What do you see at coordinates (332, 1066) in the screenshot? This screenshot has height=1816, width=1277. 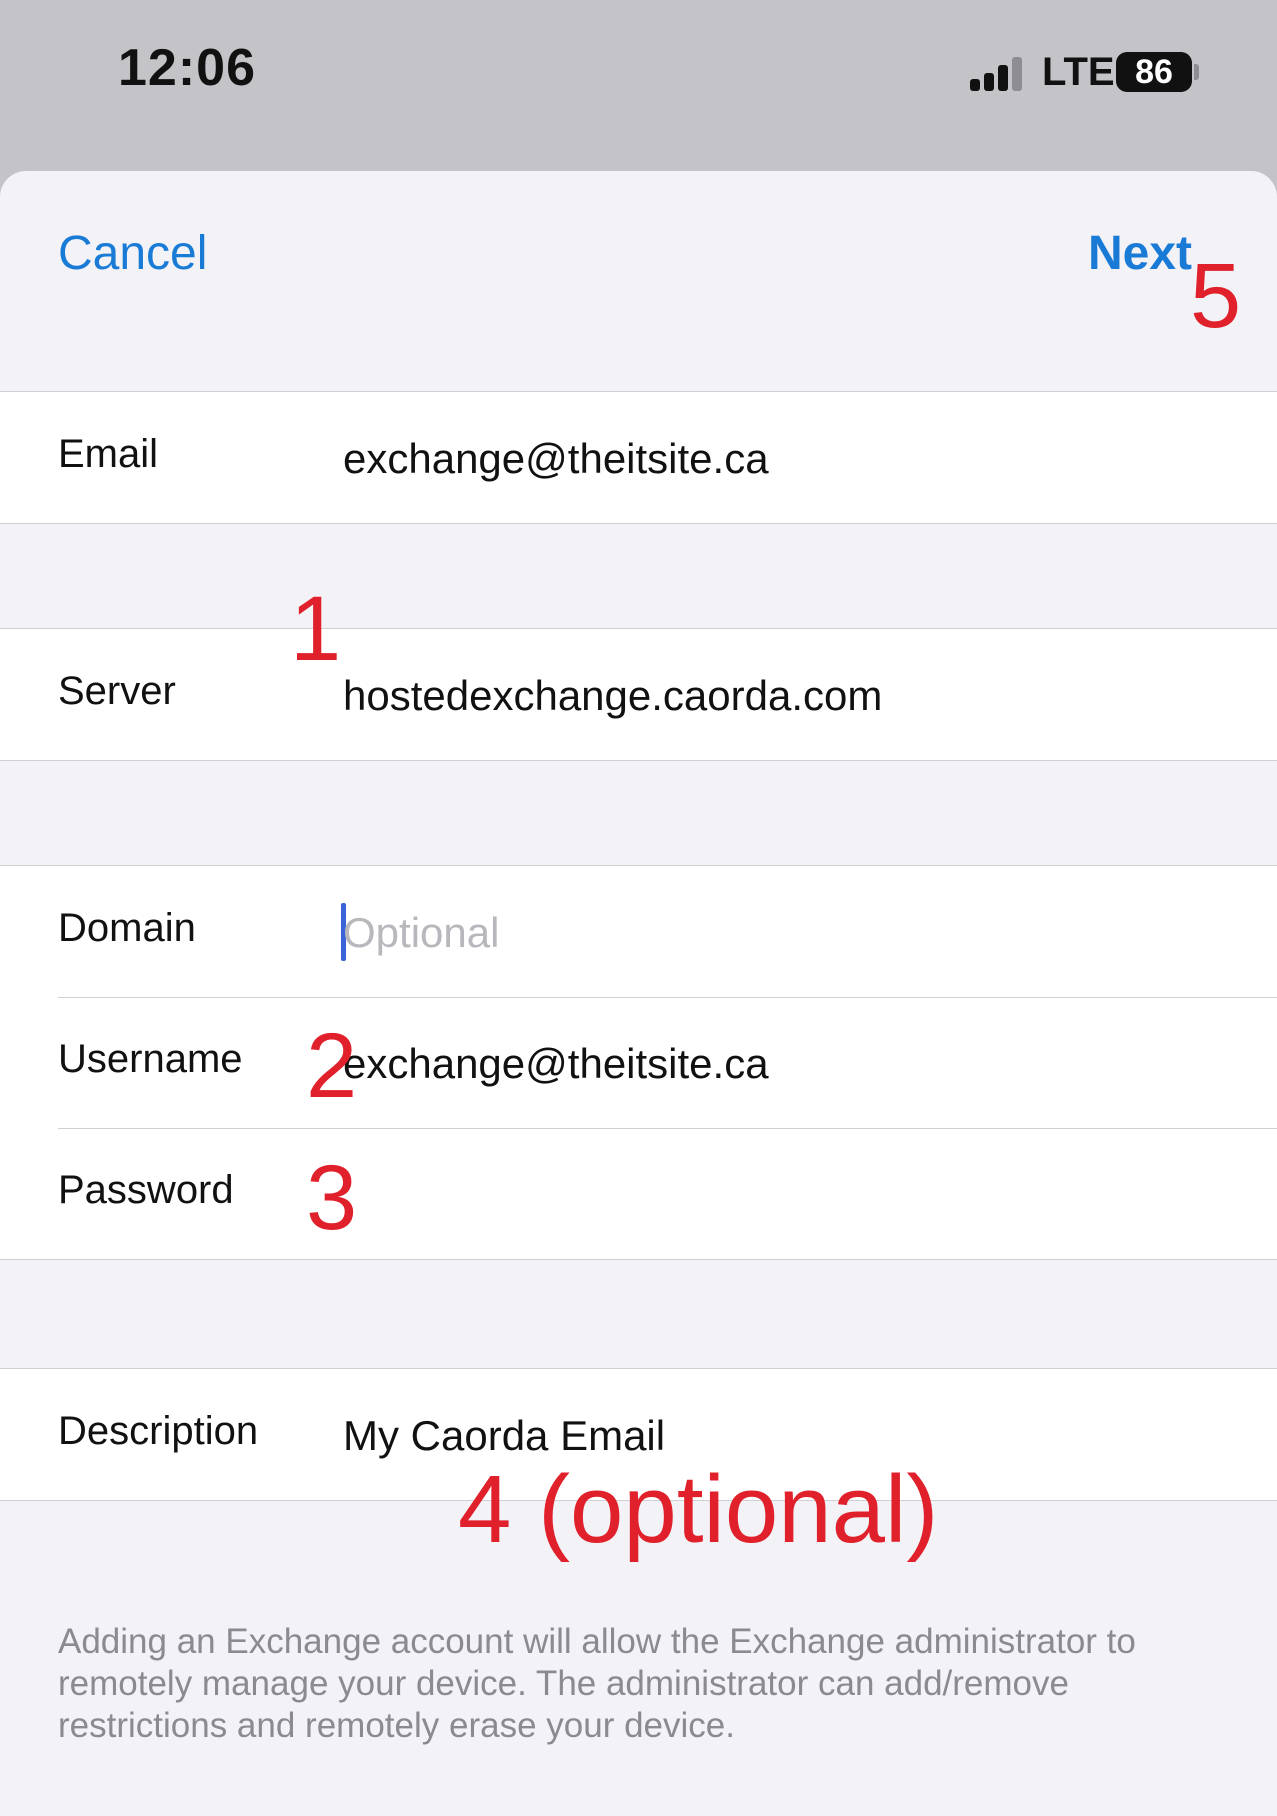 I see `annotation-2: 2` at bounding box center [332, 1066].